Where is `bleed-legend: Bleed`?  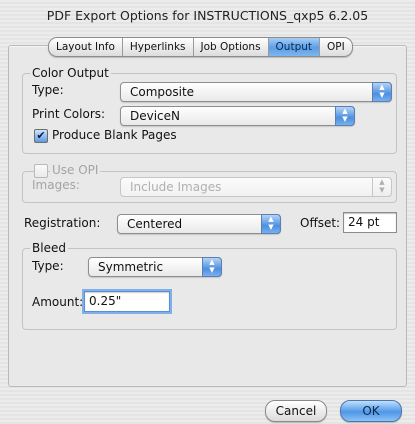
bleed-legend: Bleed is located at coordinates (49, 248).